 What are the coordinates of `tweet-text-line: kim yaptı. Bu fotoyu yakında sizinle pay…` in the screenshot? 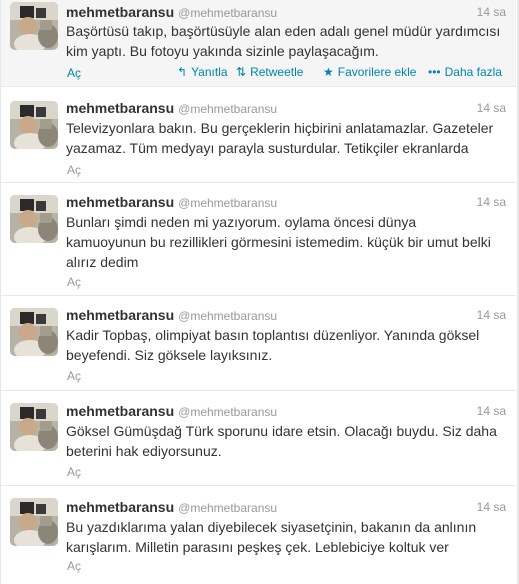 It's located at (222, 51).